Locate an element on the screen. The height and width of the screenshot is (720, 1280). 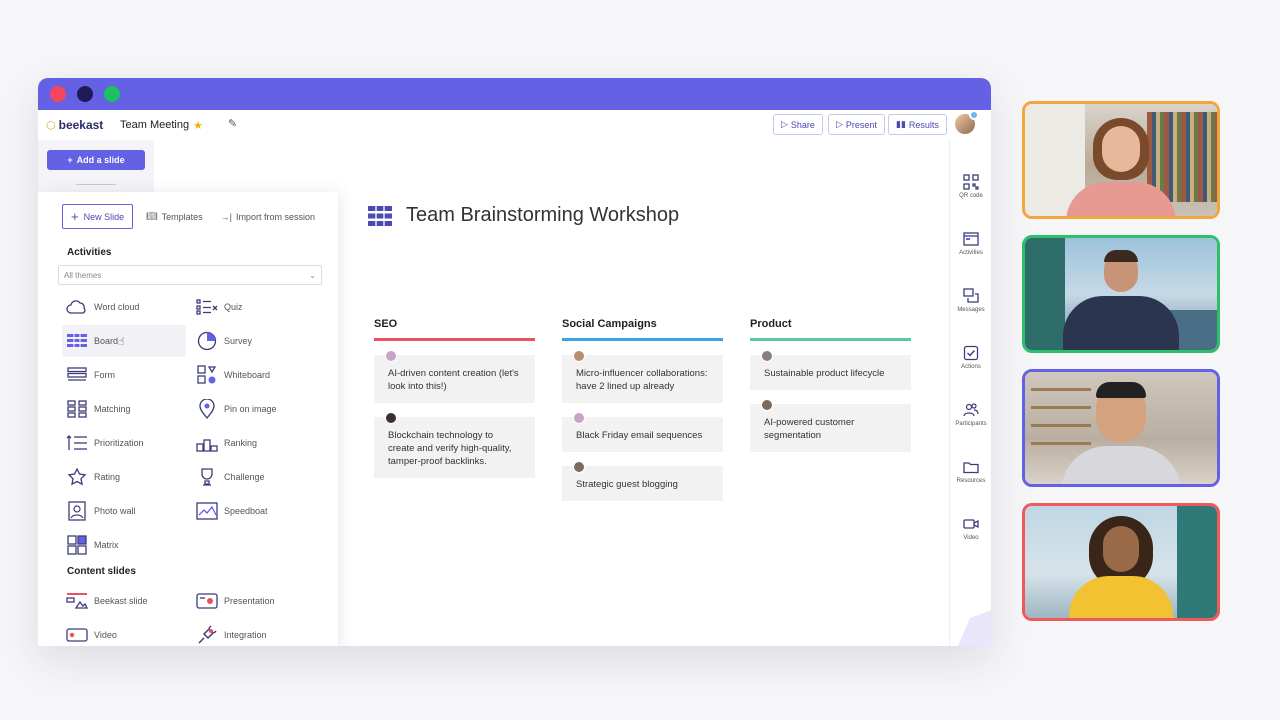
participant-face is located at coordinates (1121, 149).